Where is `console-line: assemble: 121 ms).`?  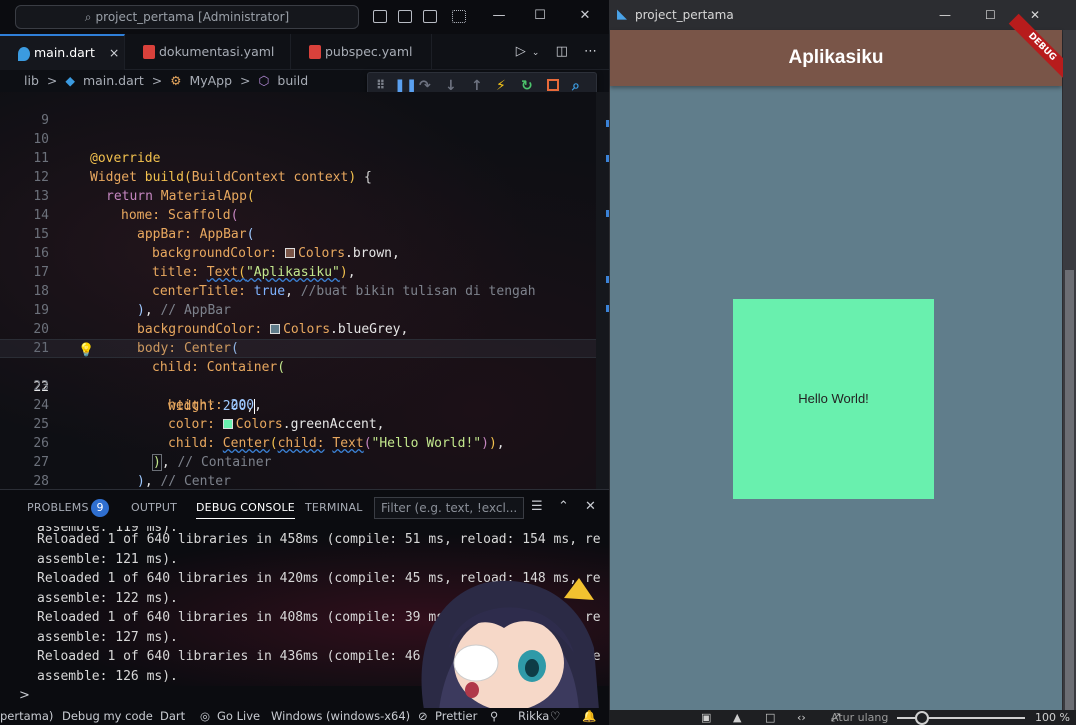 console-line: assemble: 121 ms). is located at coordinates (107, 559).